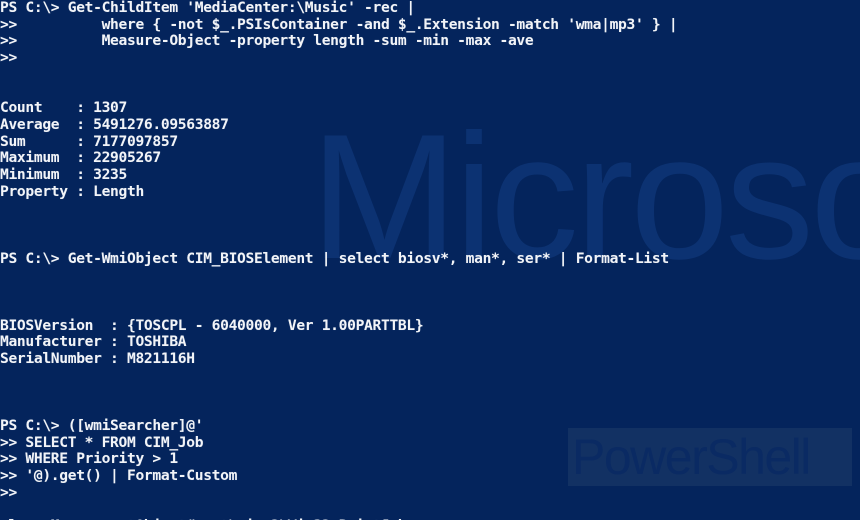  What do you see at coordinates (89, 141) in the screenshot?
I see `console-line: Sum : 7177097857` at bounding box center [89, 141].